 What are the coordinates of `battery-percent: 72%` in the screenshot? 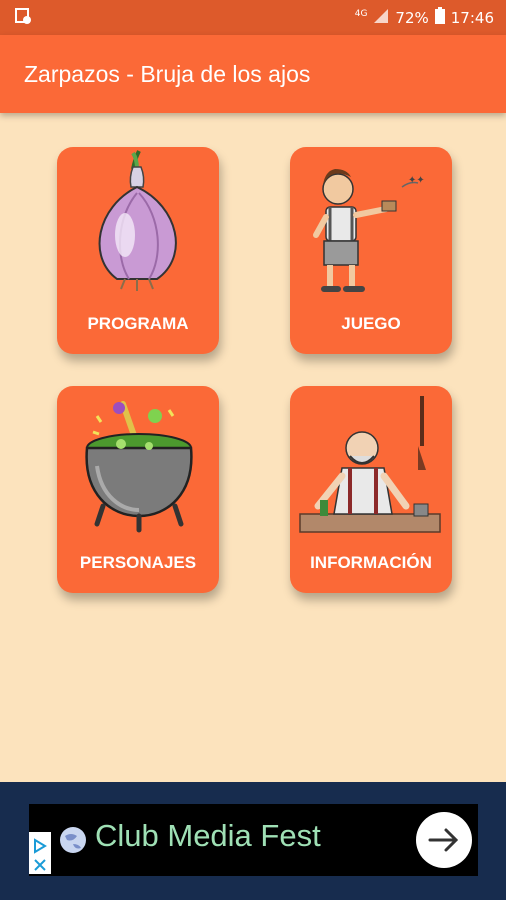 It's located at (412, 17).